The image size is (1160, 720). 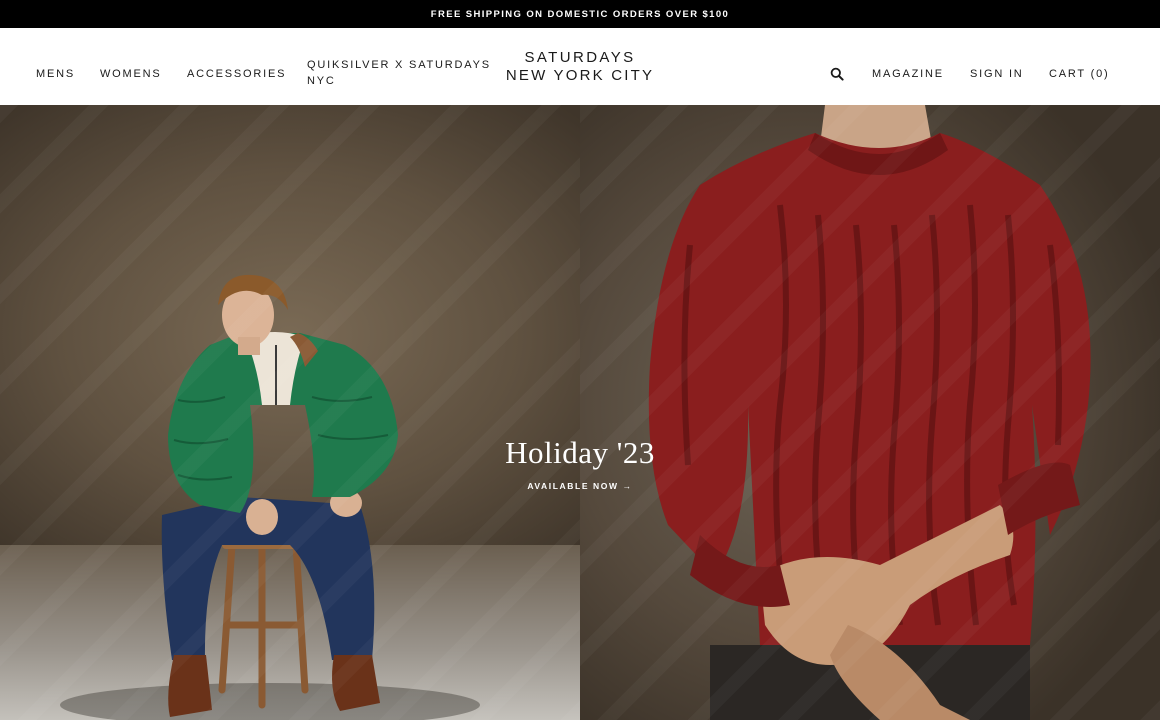 What do you see at coordinates (580, 452) in the screenshot?
I see `hero-title: Holiday '23` at bounding box center [580, 452].